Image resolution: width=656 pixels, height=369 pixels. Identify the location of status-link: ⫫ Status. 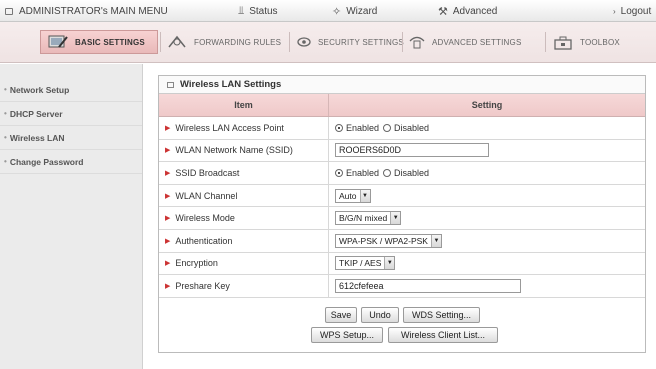
(258, 11).